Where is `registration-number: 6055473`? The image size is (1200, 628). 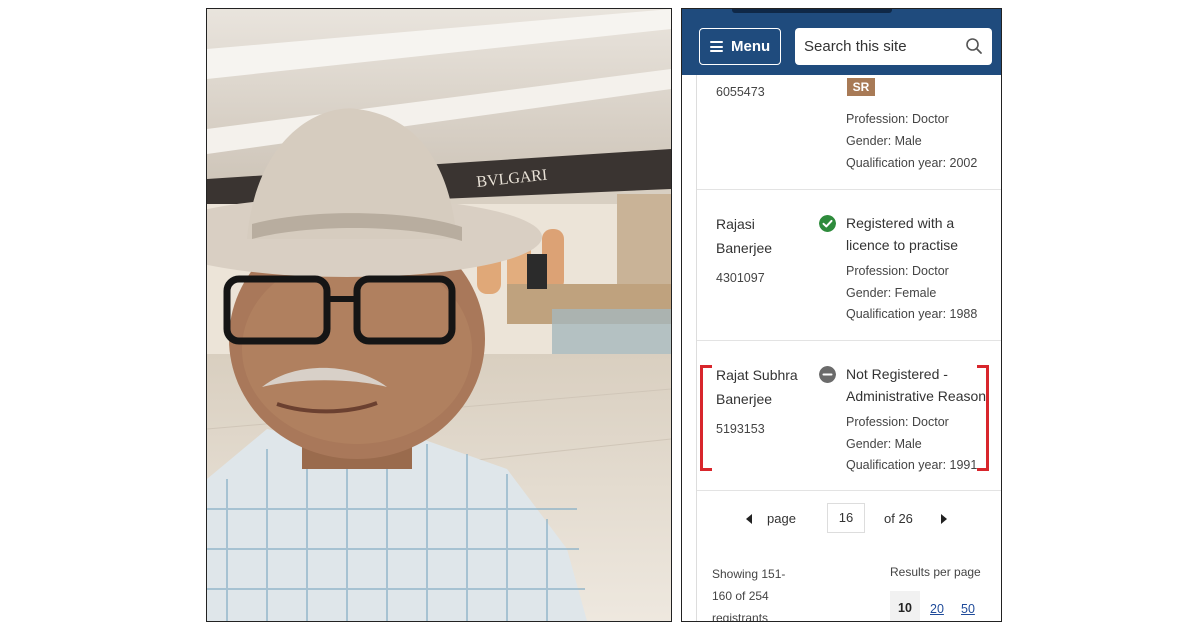 registration-number: 6055473 is located at coordinates (740, 92).